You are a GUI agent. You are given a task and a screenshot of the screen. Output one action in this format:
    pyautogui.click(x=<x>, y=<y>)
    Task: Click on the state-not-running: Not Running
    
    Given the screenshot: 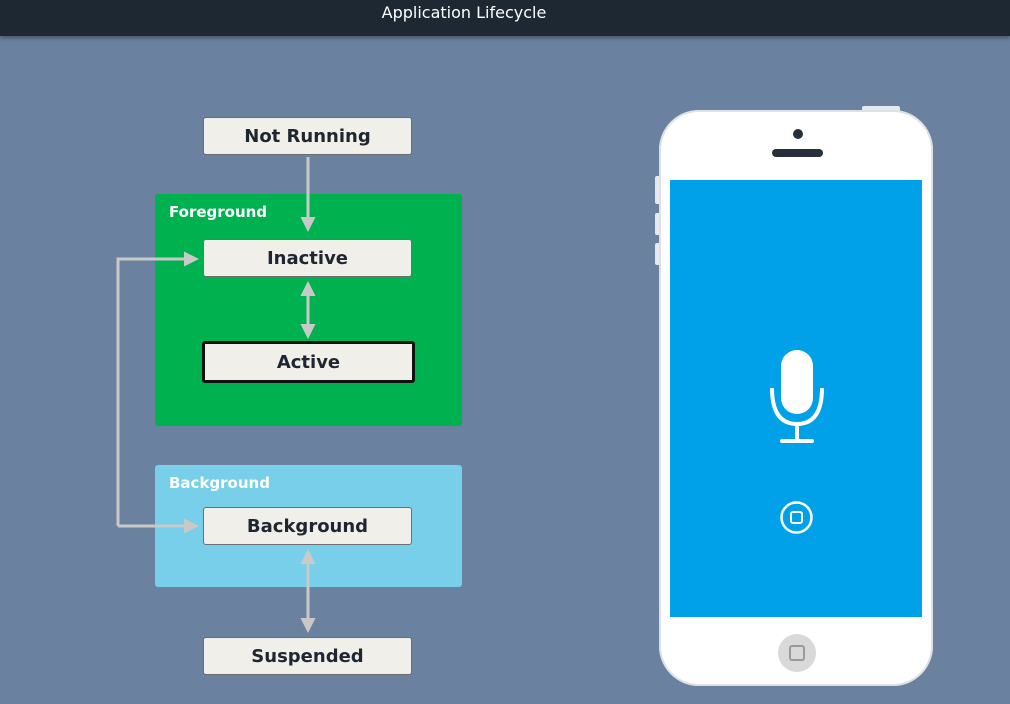 What is the action you would take?
    pyautogui.click(x=307, y=136)
    